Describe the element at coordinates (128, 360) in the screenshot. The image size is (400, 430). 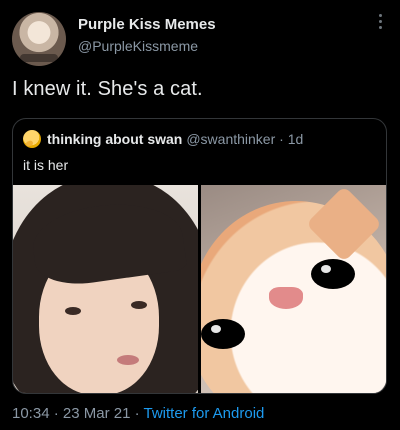
I see `mouth` at that location.